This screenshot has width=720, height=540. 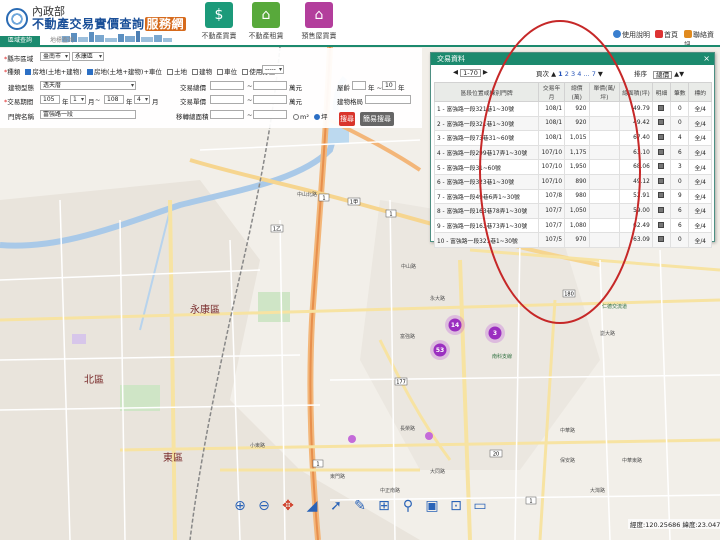 I want to click on road-label: 仁德交流道, so click(x=614, y=306).